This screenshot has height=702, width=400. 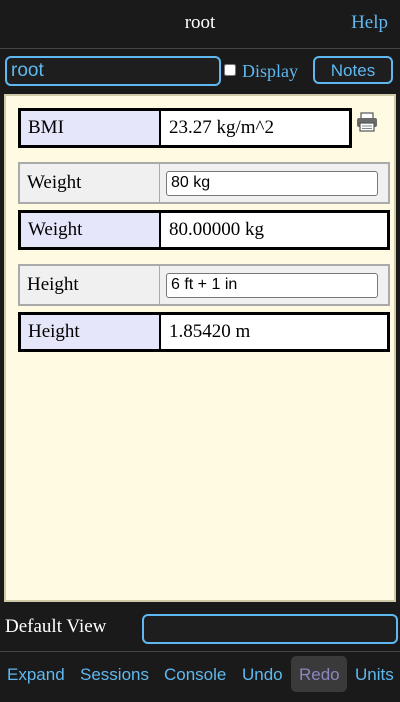 What do you see at coordinates (216, 229) in the screenshot?
I see `weight-result-value: 80.00000 kg` at bounding box center [216, 229].